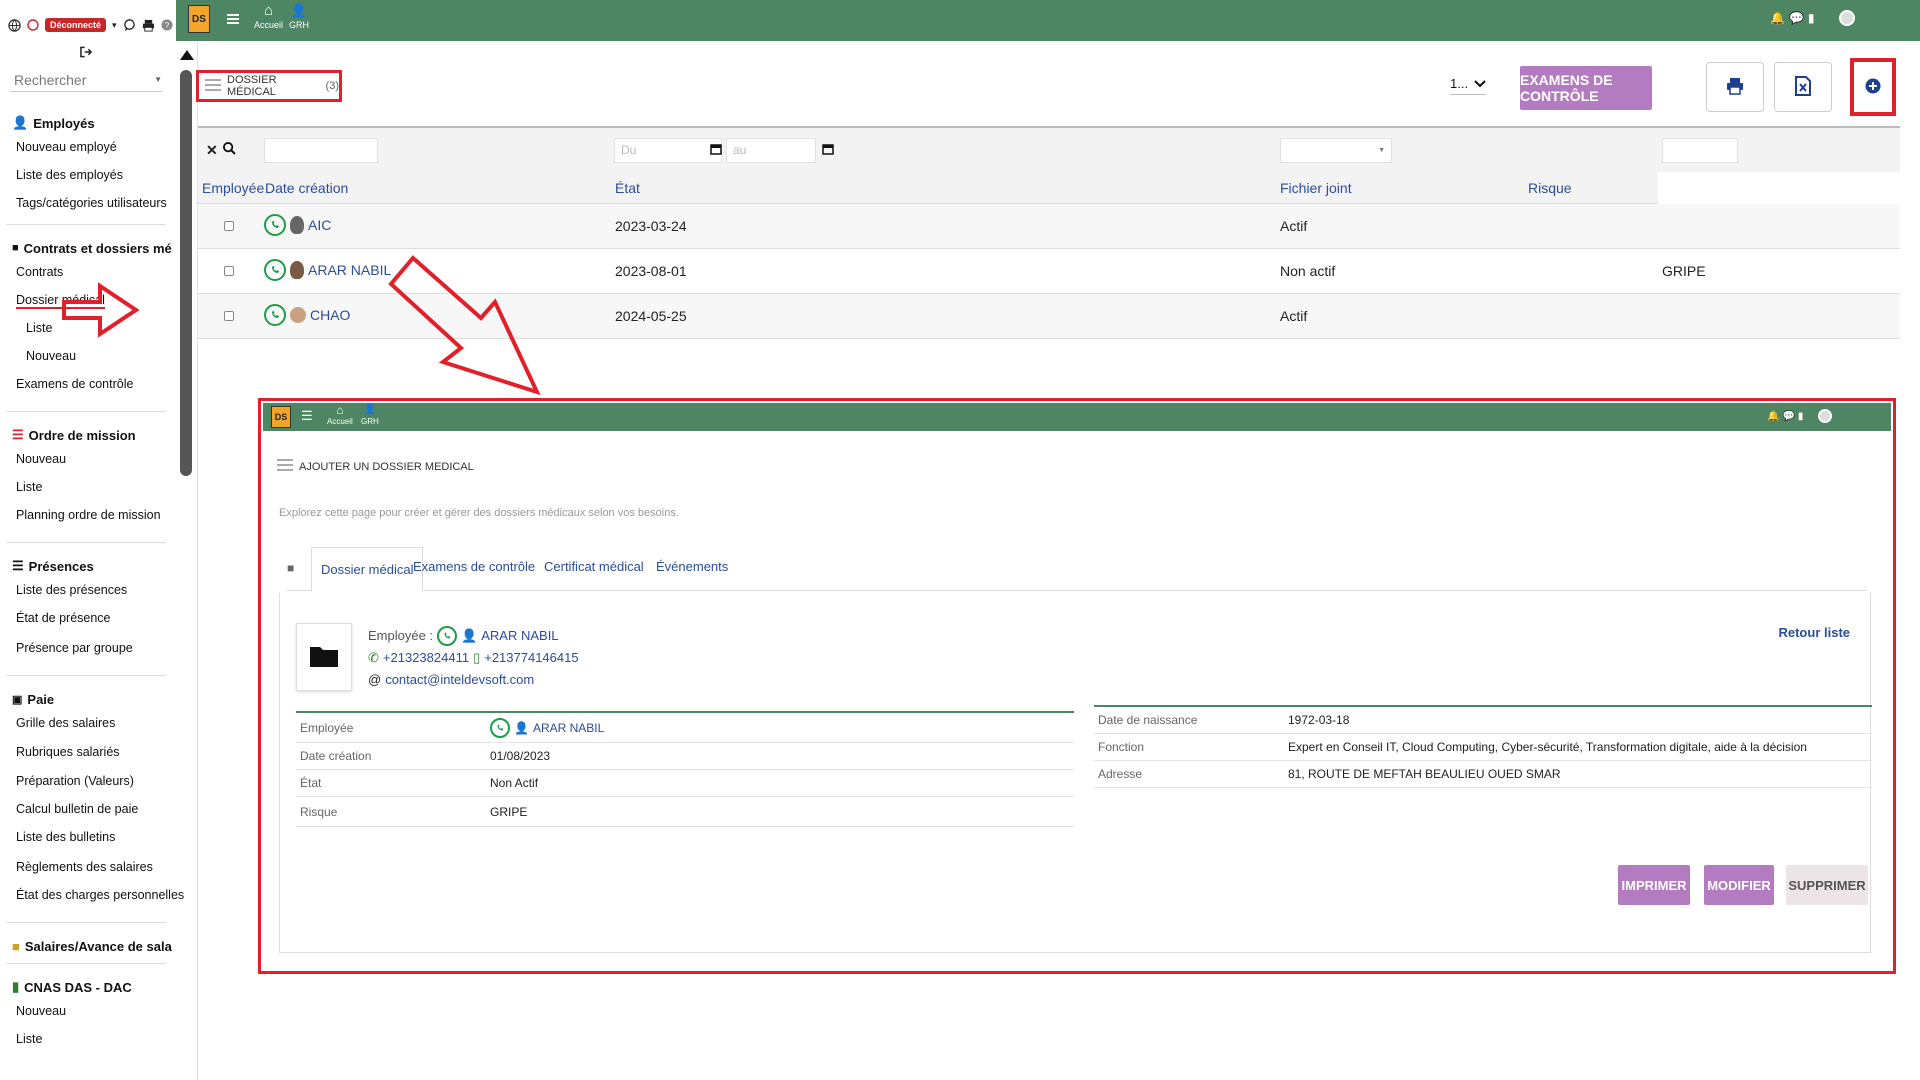 Image resolution: width=1920 pixels, height=1080 pixels. Describe the element at coordinates (199, 19) in the screenshot. I see `app-logo: DS` at that location.